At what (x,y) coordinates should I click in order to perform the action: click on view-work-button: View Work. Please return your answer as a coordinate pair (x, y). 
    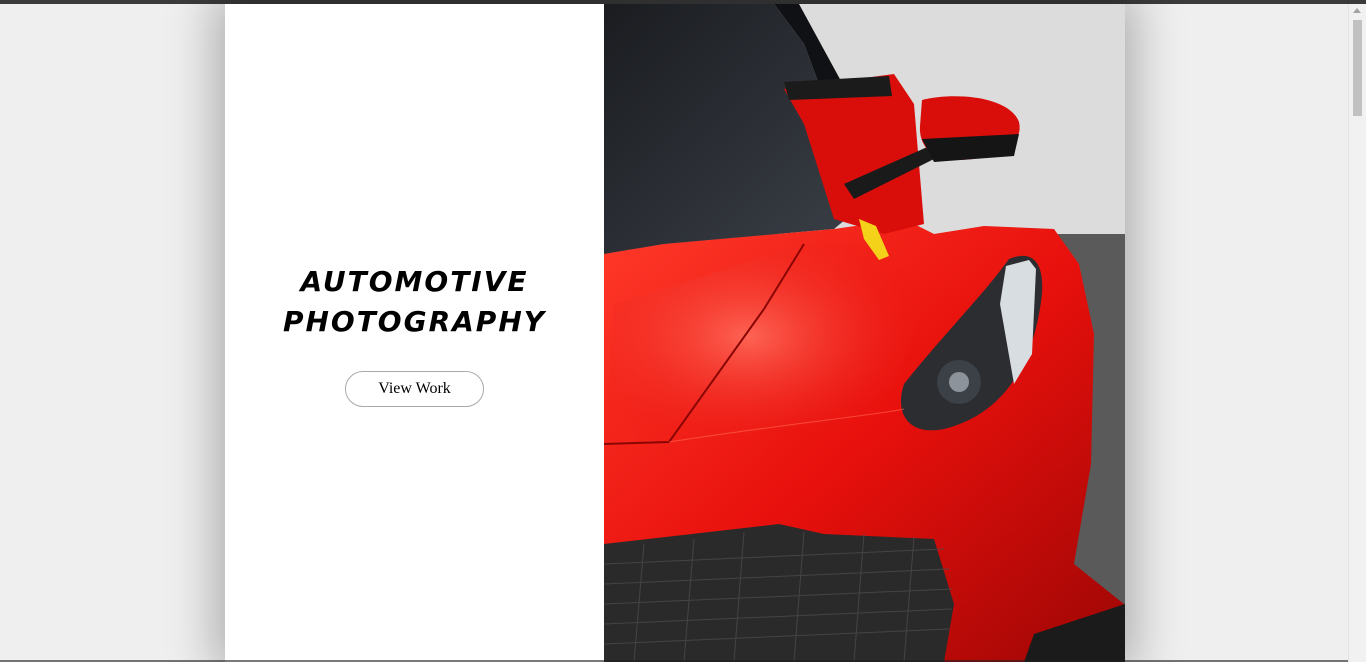
    Looking at the image, I should click on (414, 389).